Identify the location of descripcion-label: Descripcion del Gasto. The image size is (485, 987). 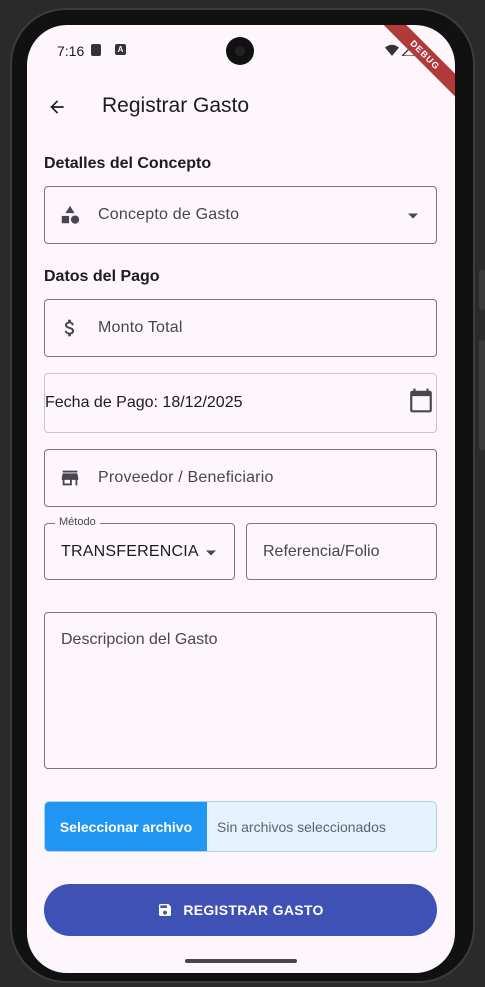
(139, 639).